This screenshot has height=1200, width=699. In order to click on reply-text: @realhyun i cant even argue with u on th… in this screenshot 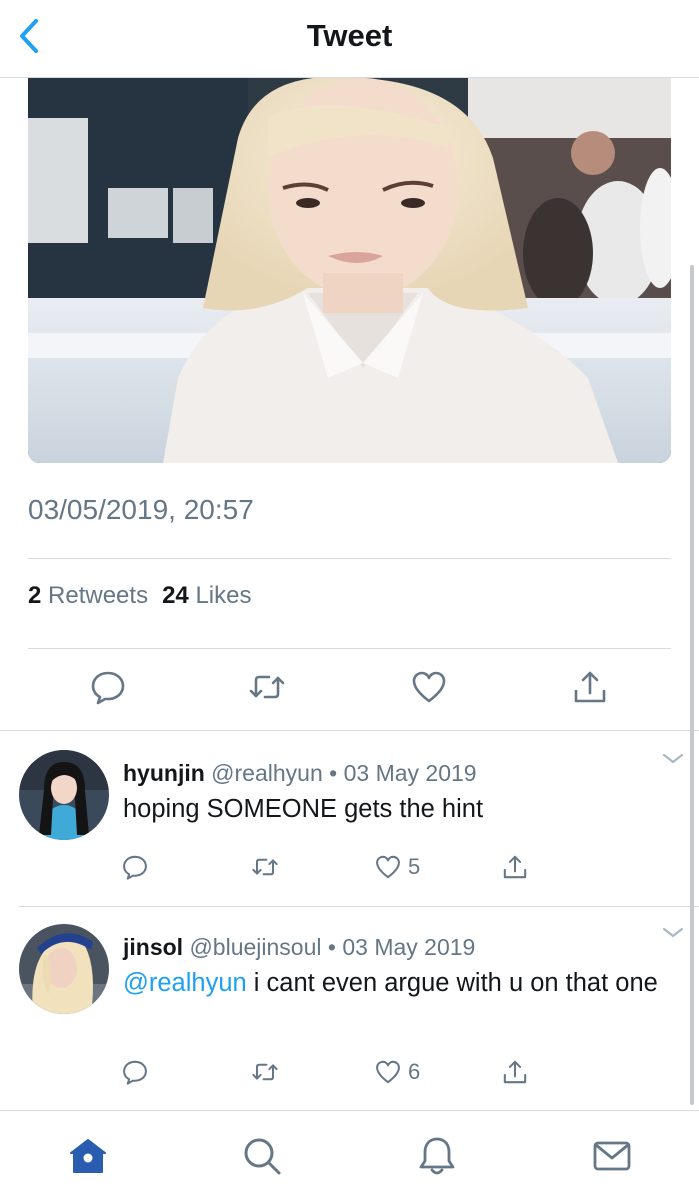, I will do `click(395, 983)`.